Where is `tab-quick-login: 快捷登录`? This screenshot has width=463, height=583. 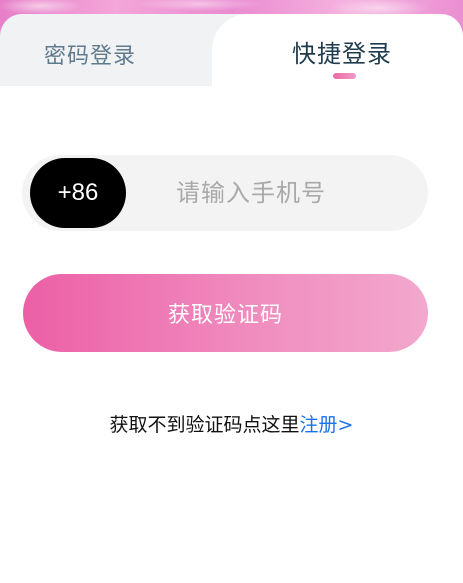
tab-quick-login: 快捷登录 is located at coordinates (342, 51).